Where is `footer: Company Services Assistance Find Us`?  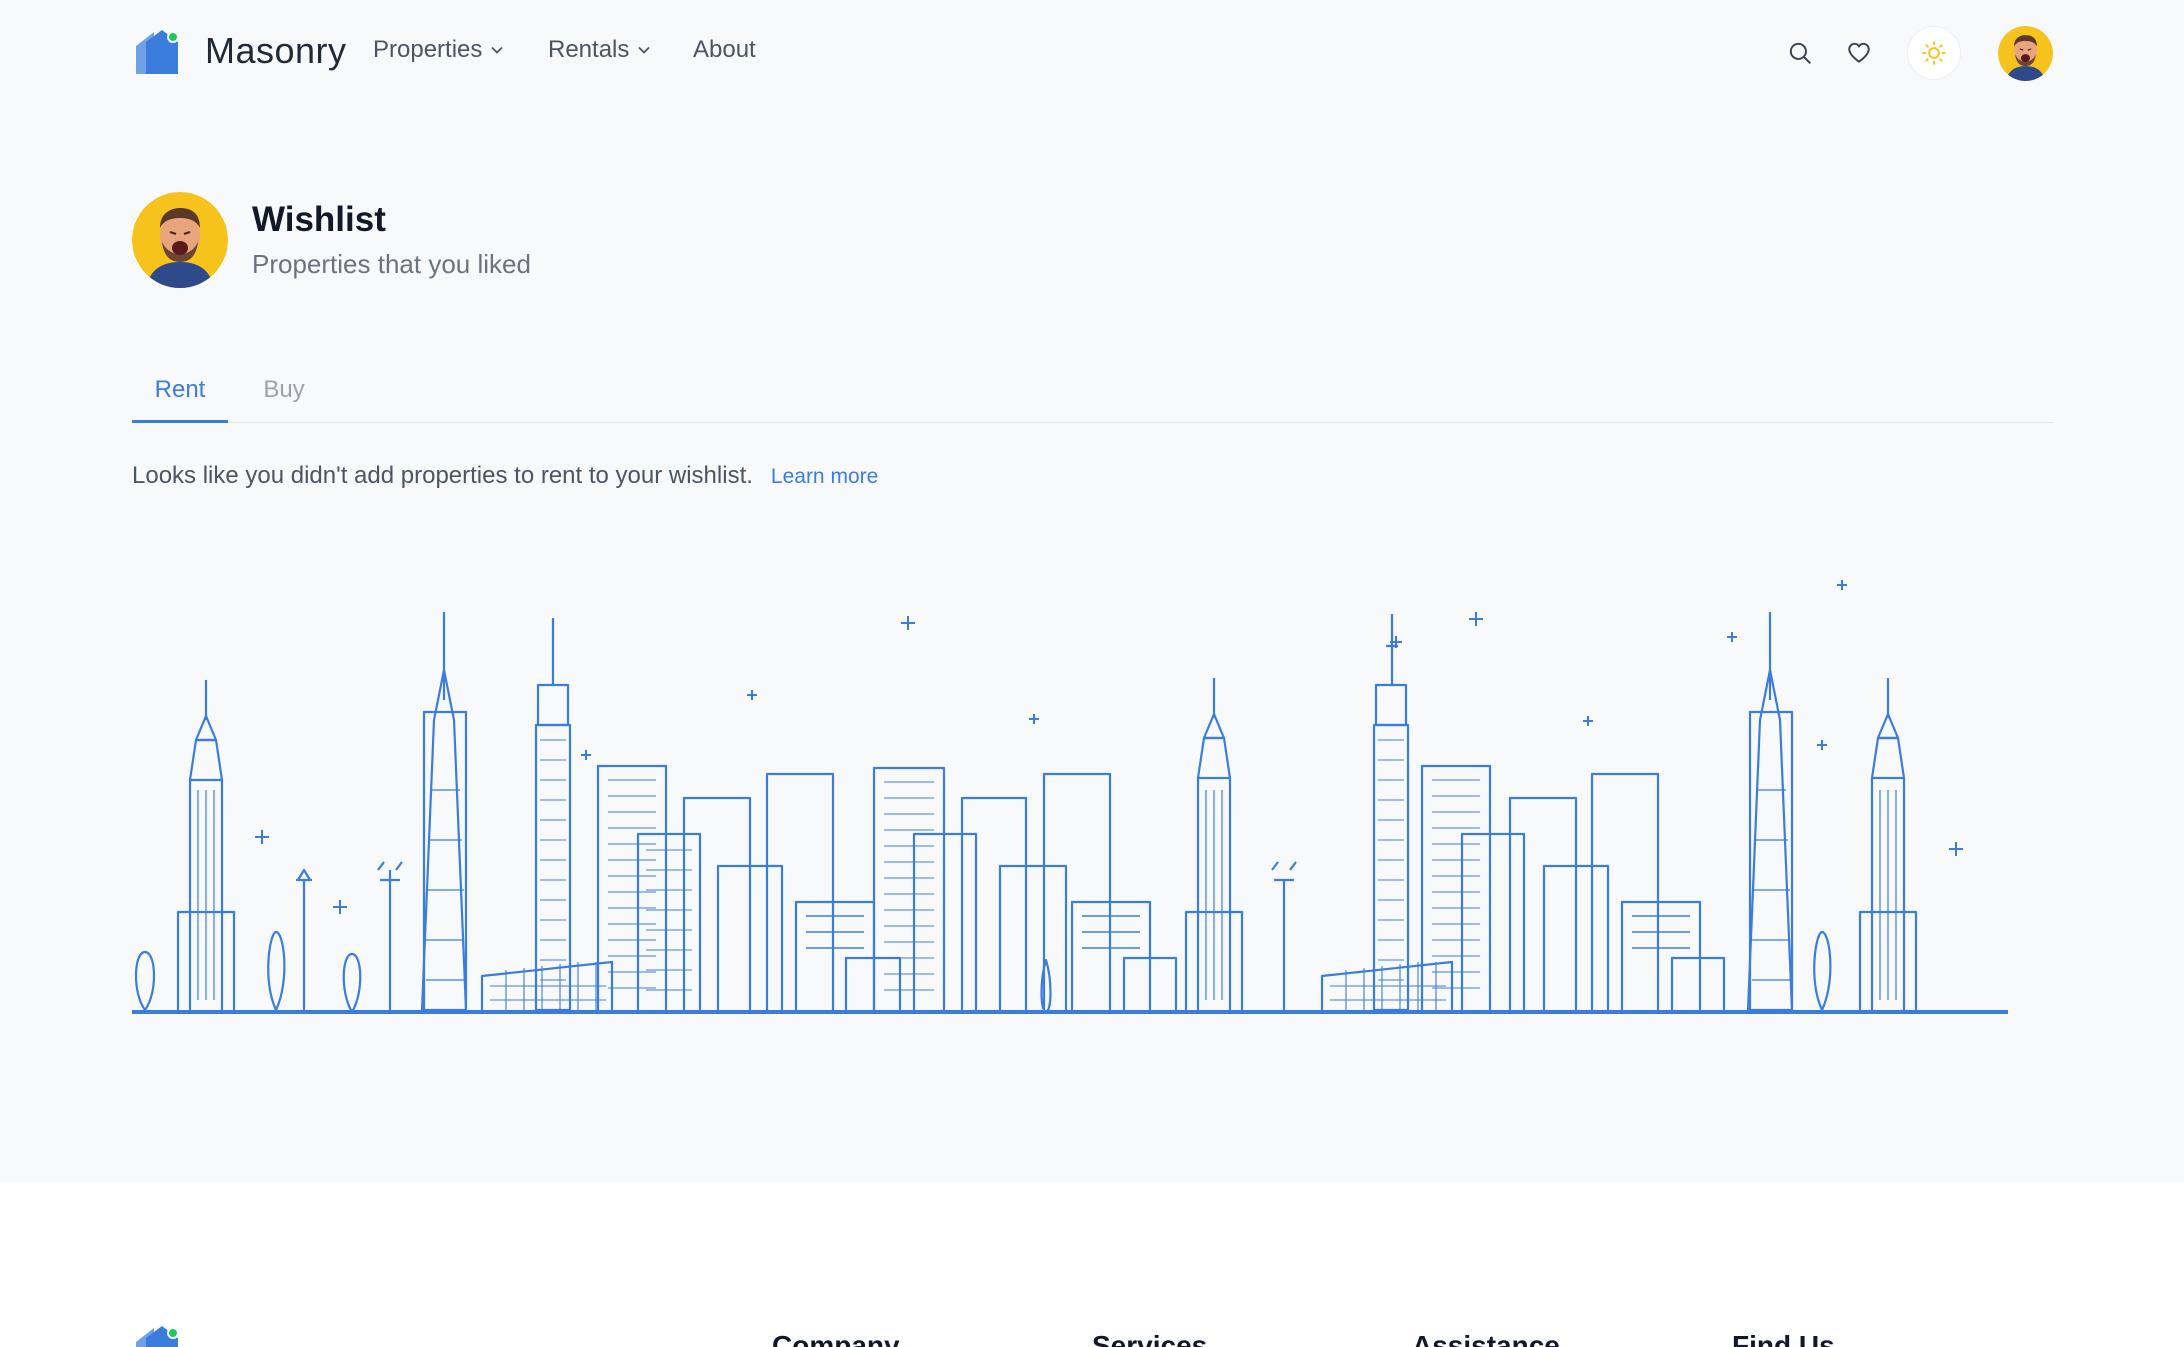 footer: Company Services Assistance Find Us is located at coordinates (1092, 1264).